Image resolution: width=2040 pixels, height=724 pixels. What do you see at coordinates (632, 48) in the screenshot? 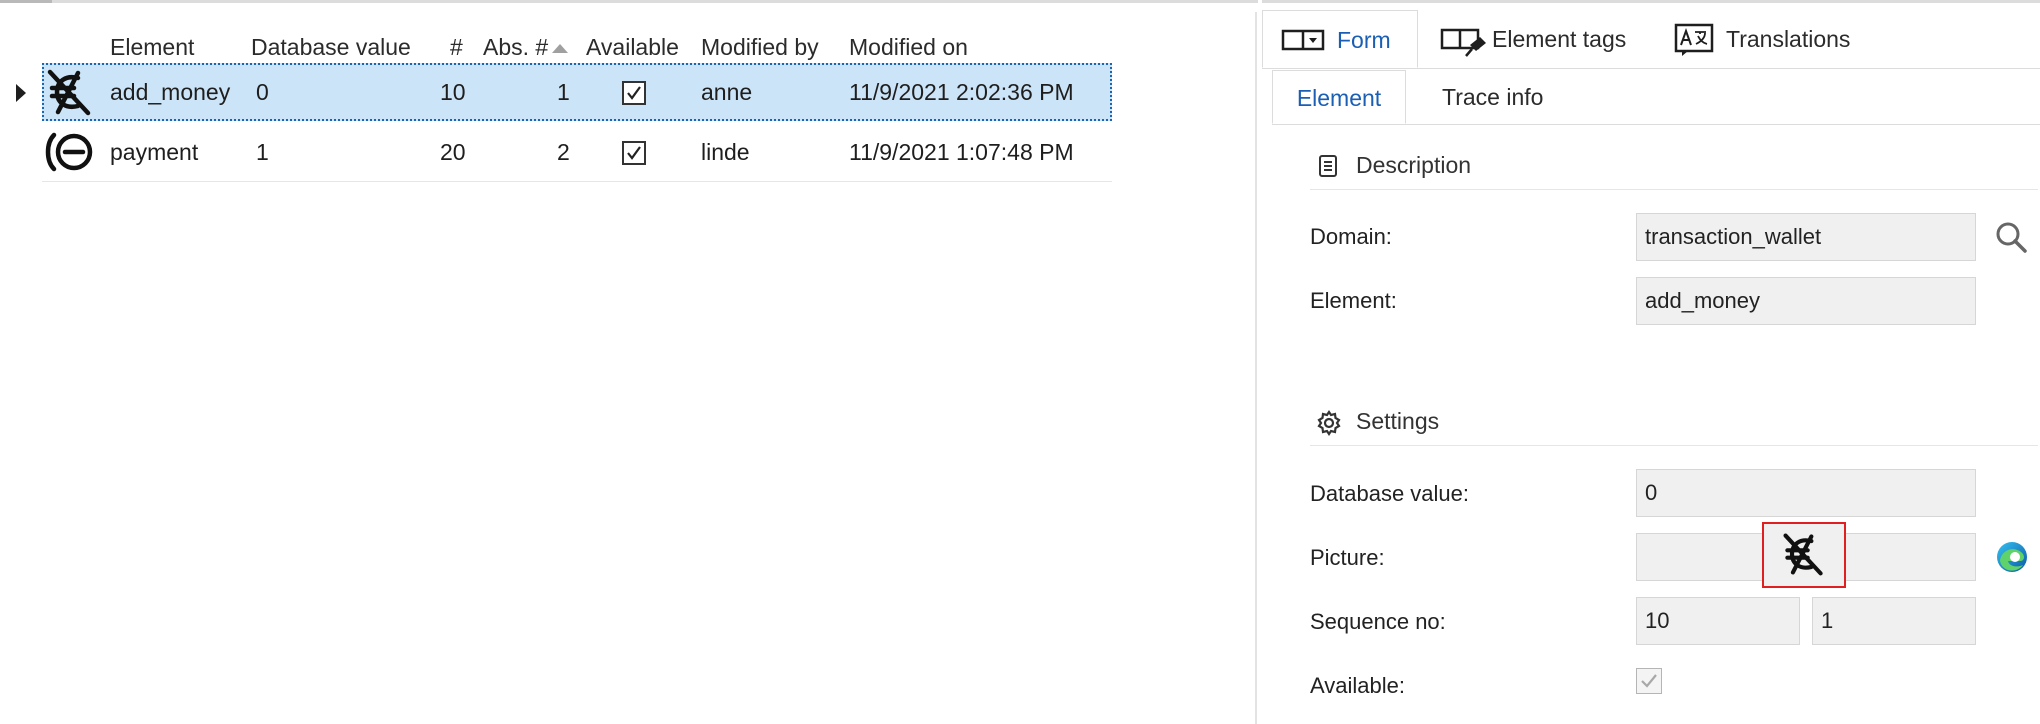
I see `col-header-available: Available` at bounding box center [632, 48].